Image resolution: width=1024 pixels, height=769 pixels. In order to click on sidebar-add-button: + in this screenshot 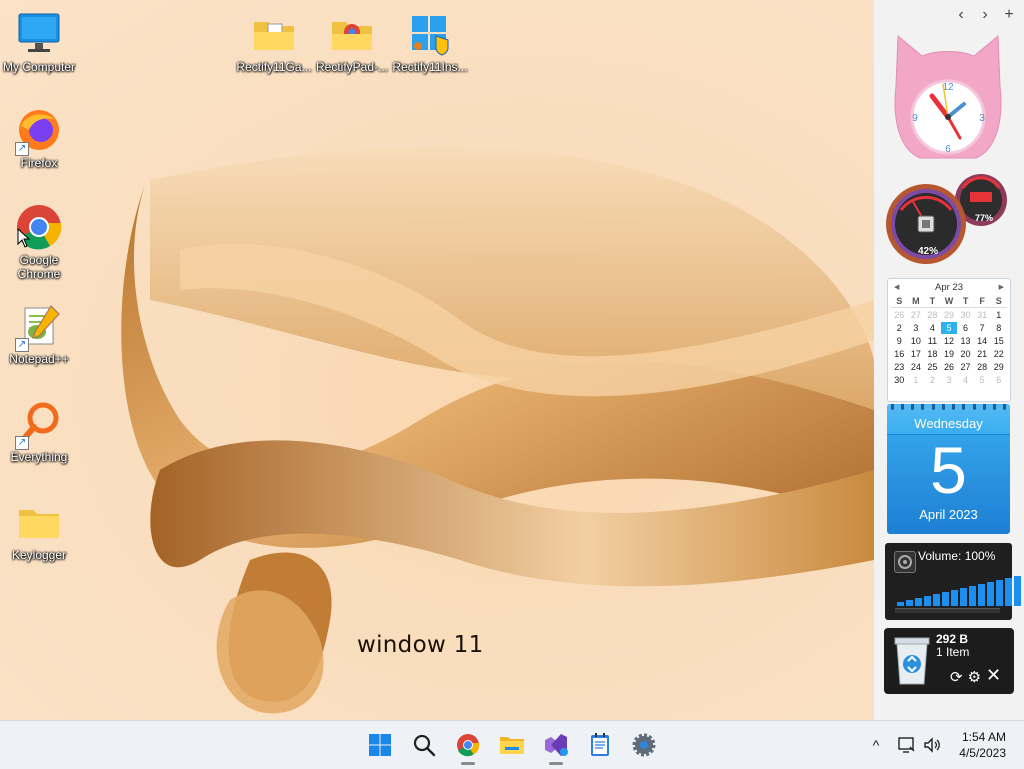, I will do `click(1009, 15)`.